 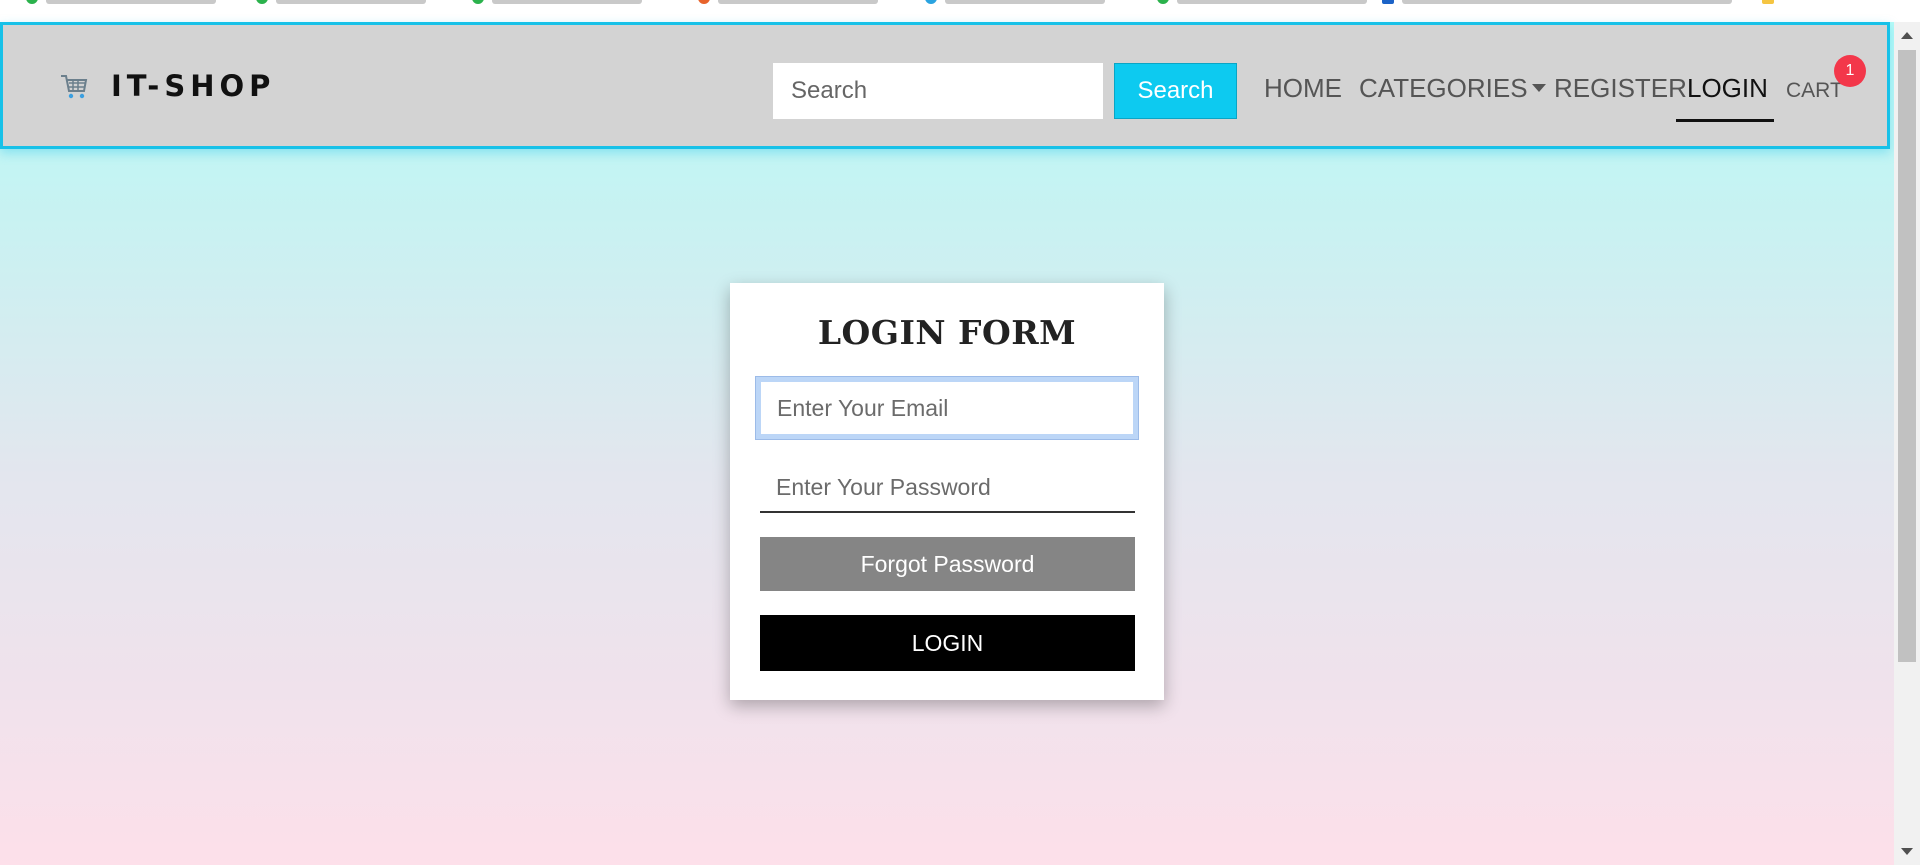 I want to click on scroll-down-icon, so click(x=1907, y=851).